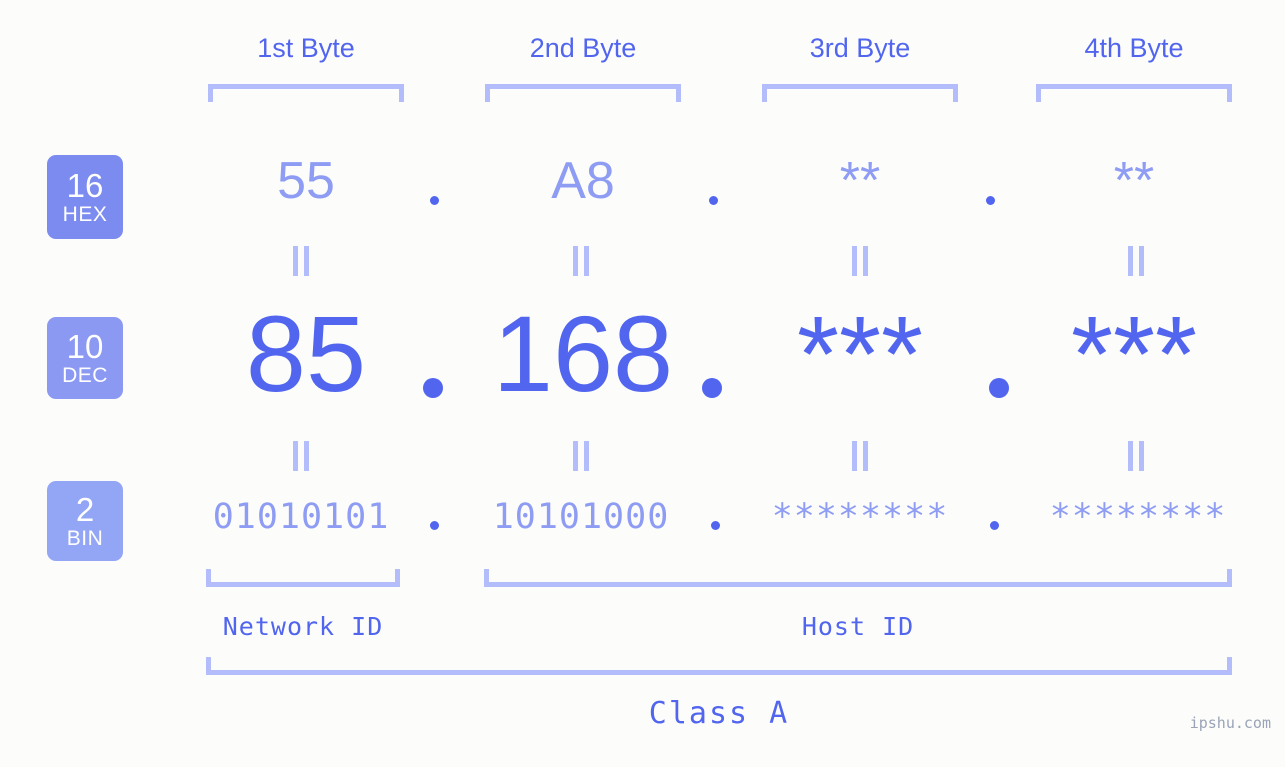  Describe the element at coordinates (719, 713) in the screenshot. I see `class-label: Class A` at that location.